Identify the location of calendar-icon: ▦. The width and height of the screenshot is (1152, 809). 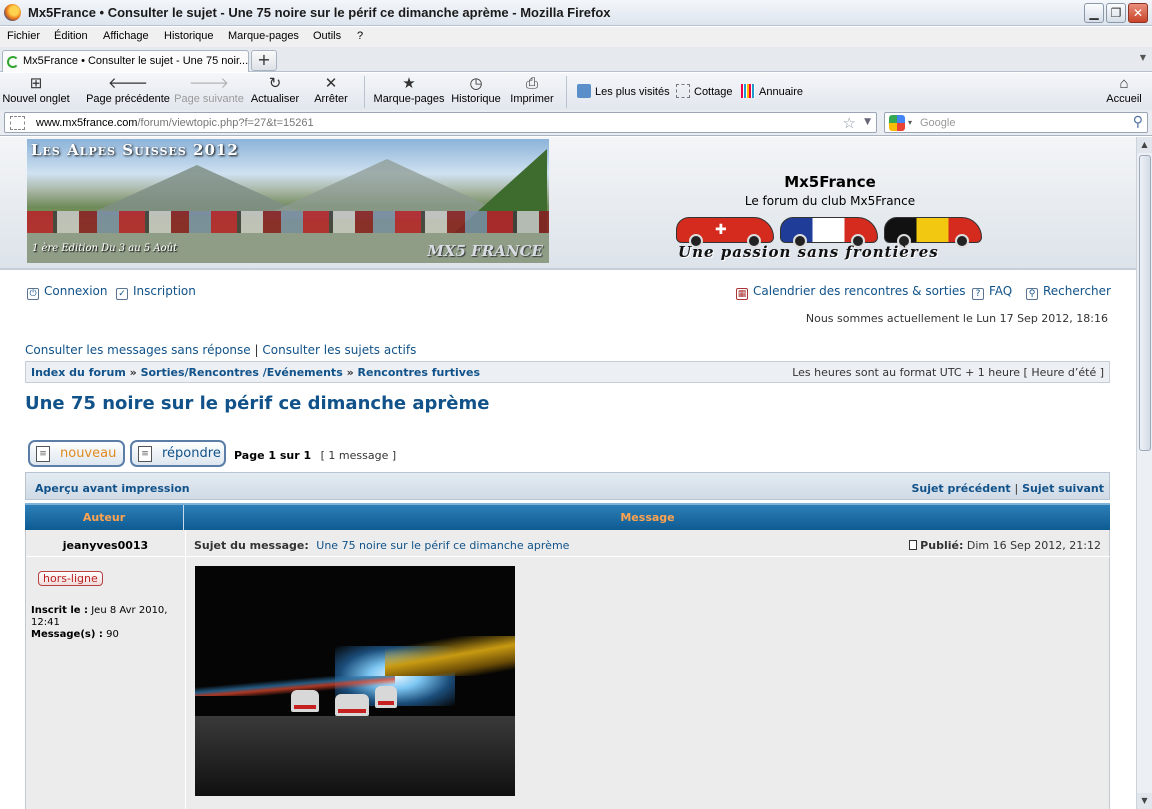
(742, 294).